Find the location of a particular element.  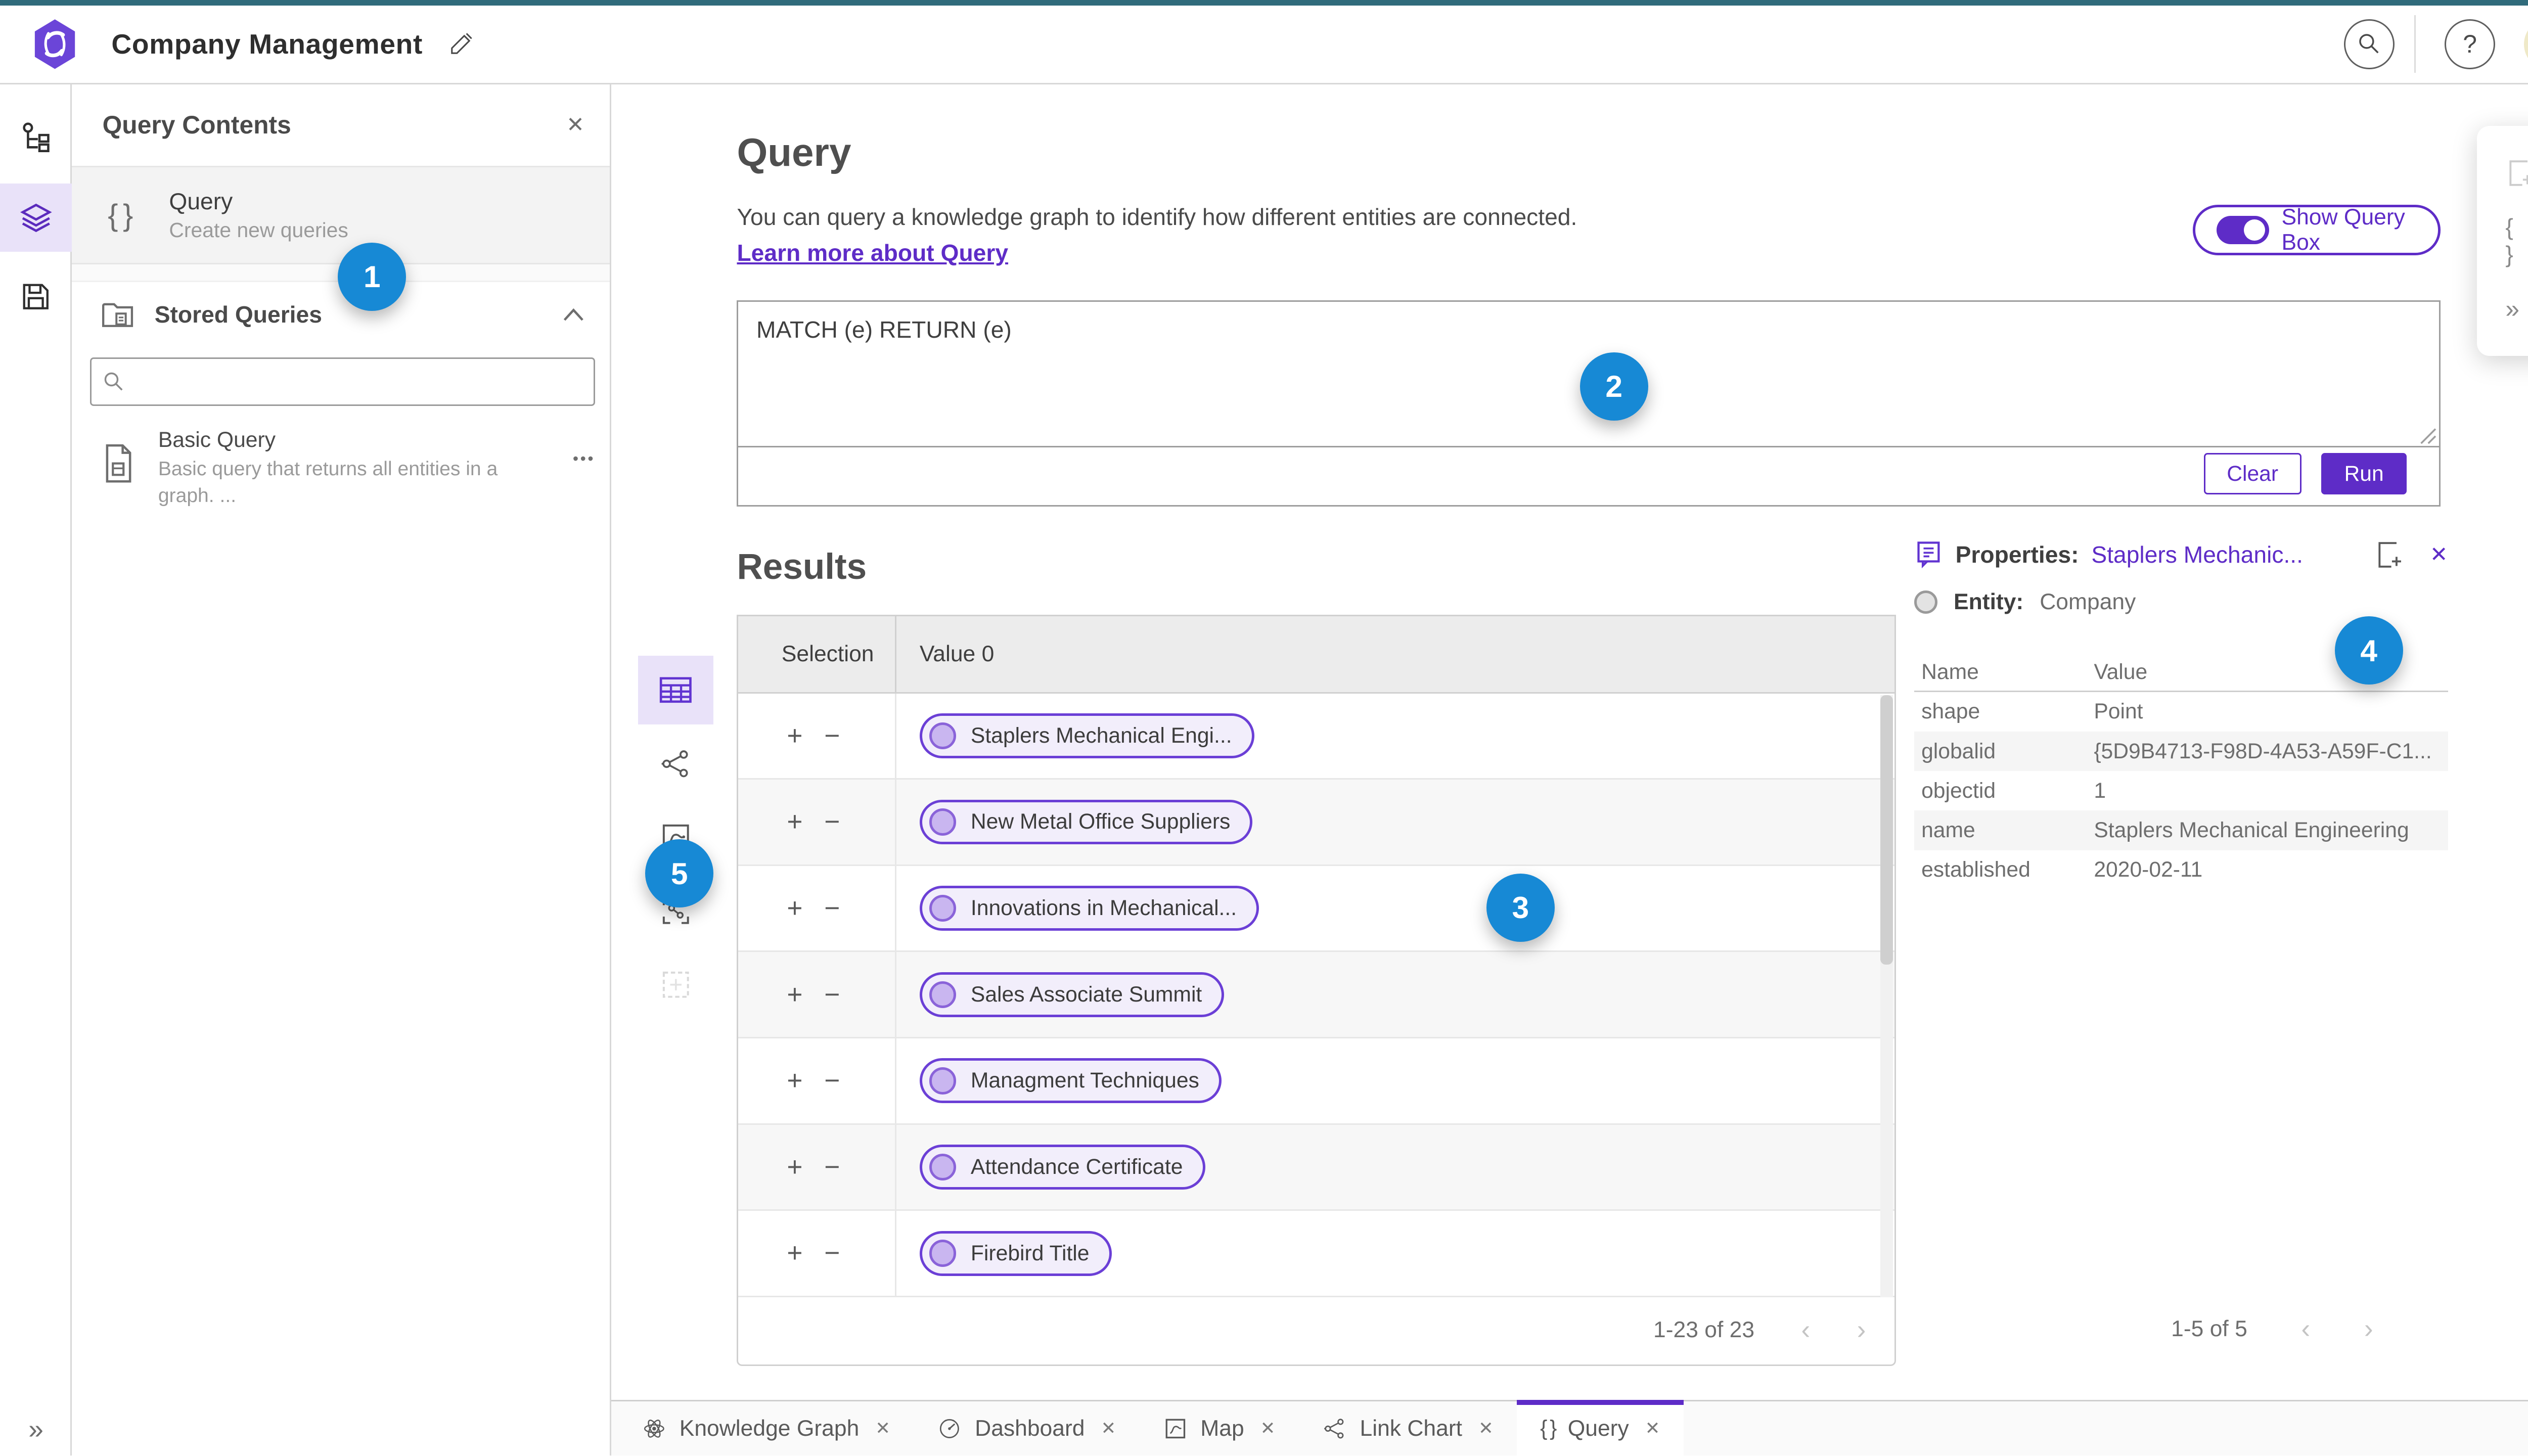

table-scrollbar is located at coordinates (1887, 996).